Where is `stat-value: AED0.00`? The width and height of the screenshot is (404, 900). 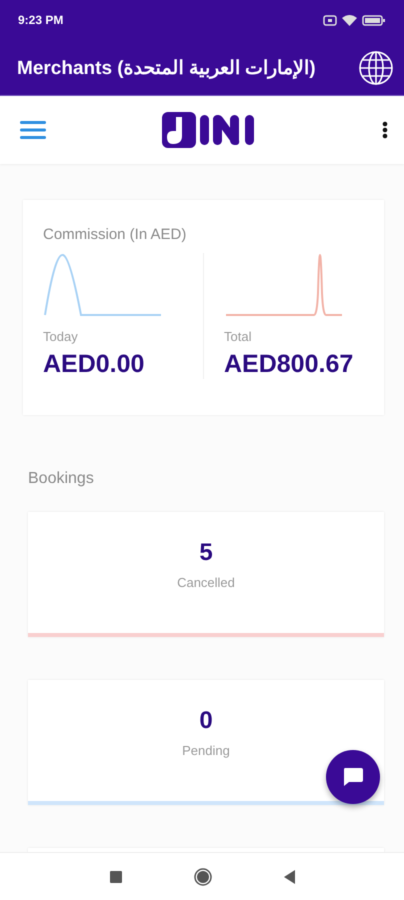 stat-value: AED0.00 is located at coordinates (94, 364).